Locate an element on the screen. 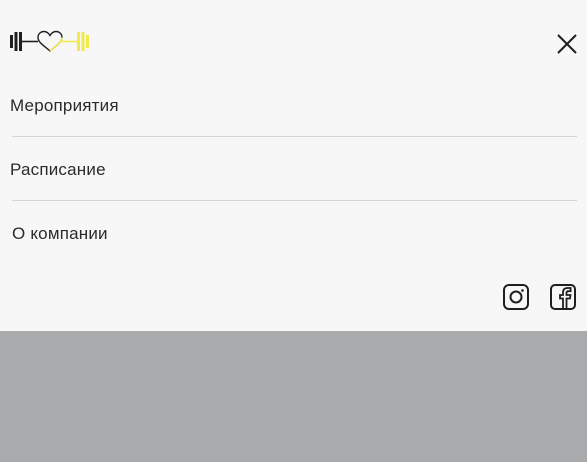 This screenshot has width=587, height=462. instagram-icon is located at coordinates (516, 297).